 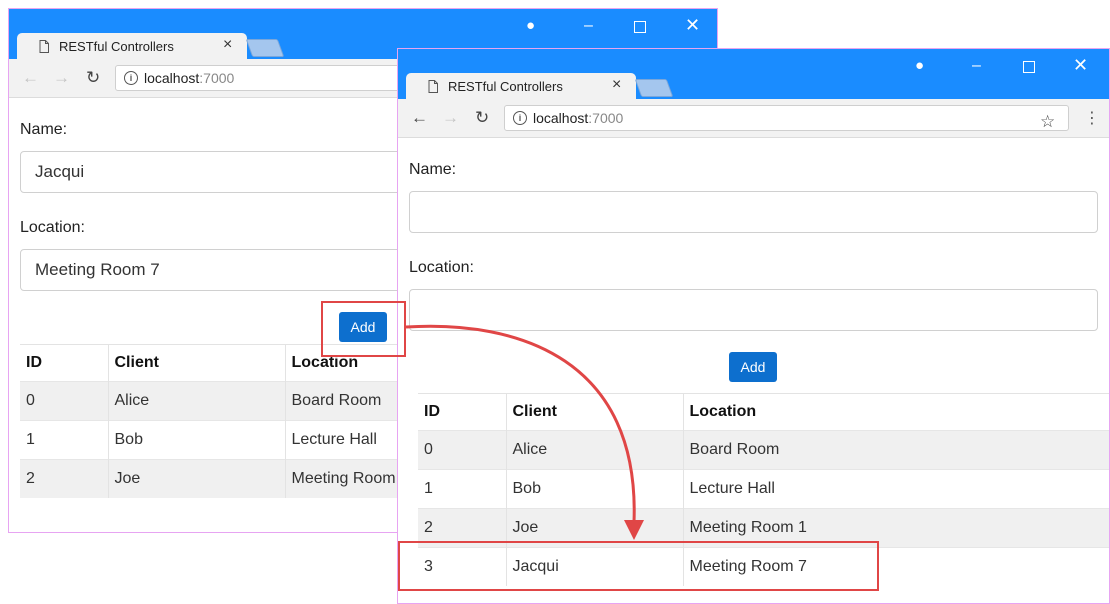 What do you see at coordinates (753, 74) in the screenshot?
I see `title-bar: RESTful Controllers × ● – ✕` at bounding box center [753, 74].